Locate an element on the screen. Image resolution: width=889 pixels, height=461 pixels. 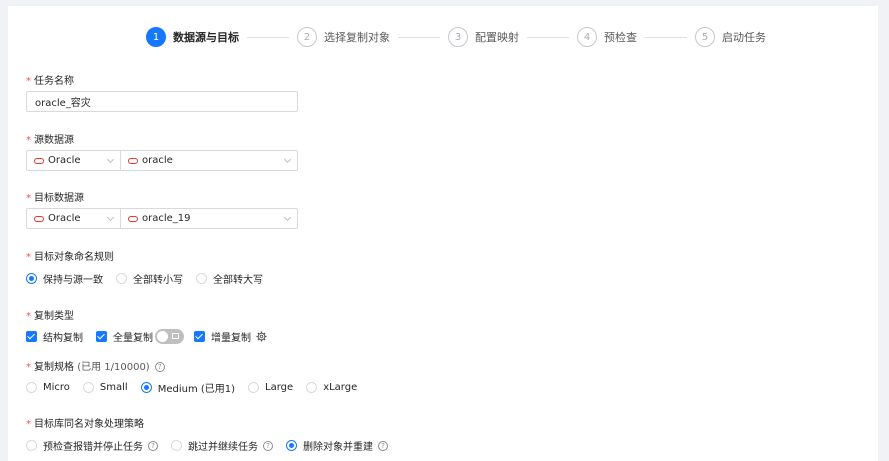
step-1-label: 数据源与目标 is located at coordinates (206, 37).